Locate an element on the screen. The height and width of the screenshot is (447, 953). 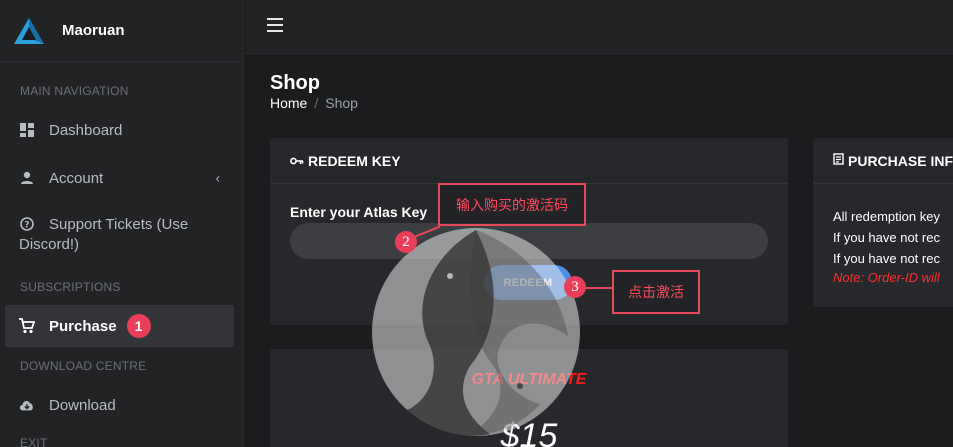
purchase-info-header: PURCHASE INFO is located at coordinates (883, 161).